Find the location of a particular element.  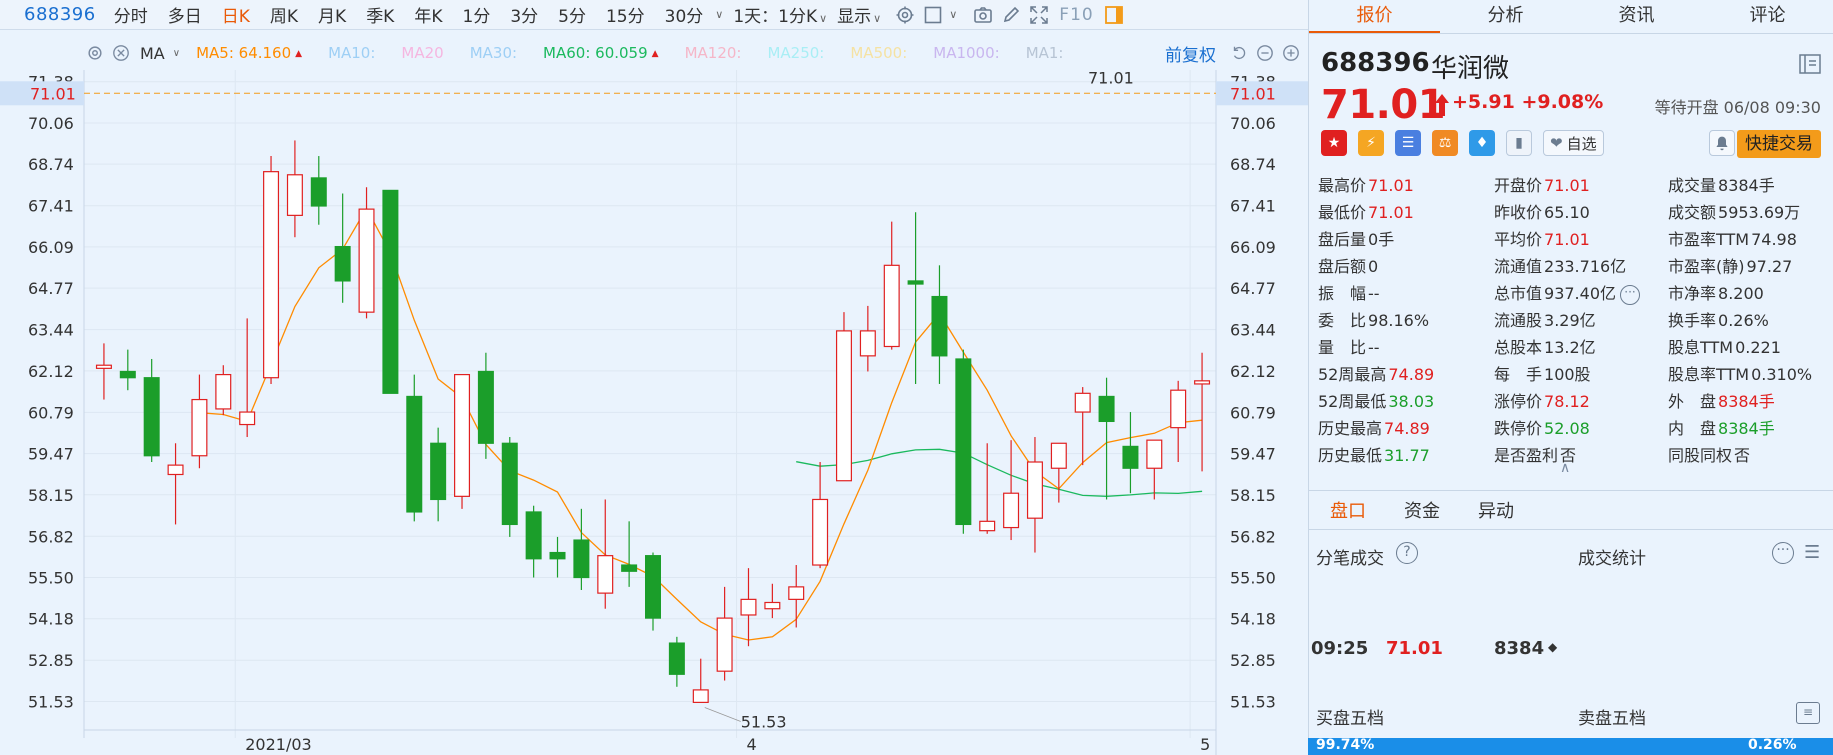

settings-gear-icon is located at coordinates (905, 15).